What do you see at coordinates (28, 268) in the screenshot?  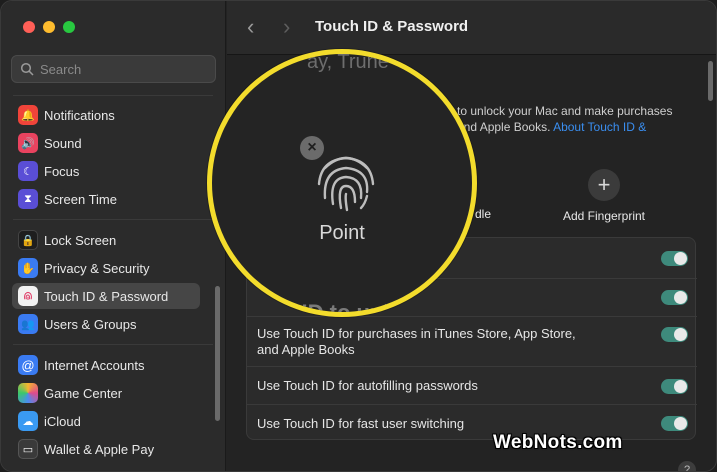 I see `hand-icon: ✋` at bounding box center [28, 268].